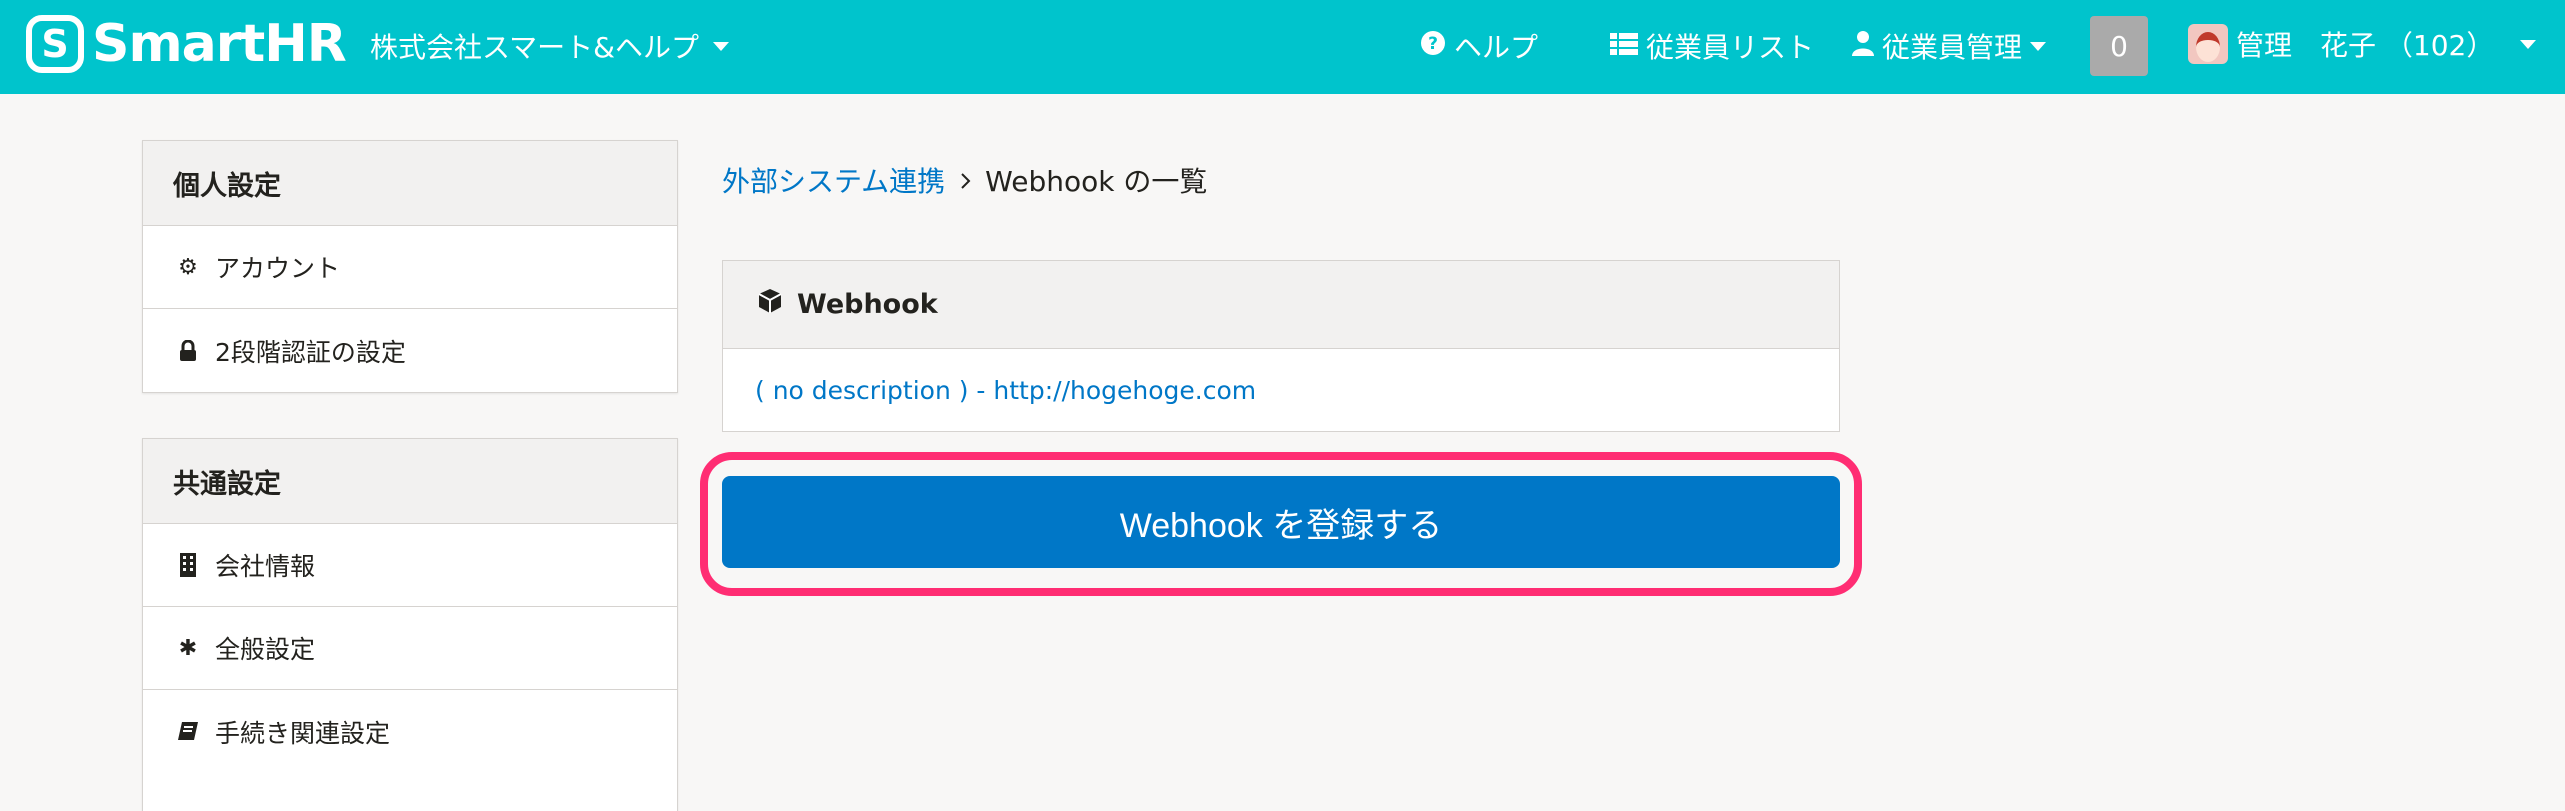  What do you see at coordinates (867, 304) in the screenshot?
I see `webhook-panel-title: Webhook` at bounding box center [867, 304].